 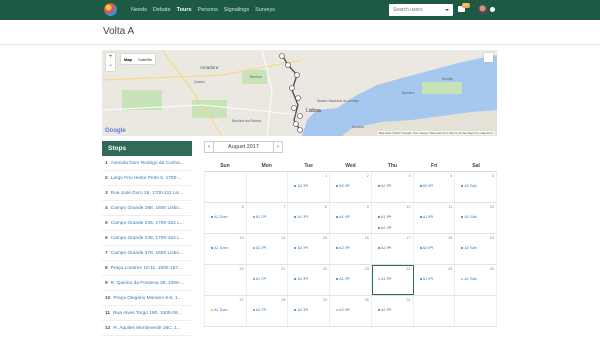 What do you see at coordinates (309, 218) in the screenshot?
I see `calendar-day: 8 A1 3ªf` at bounding box center [309, 218].